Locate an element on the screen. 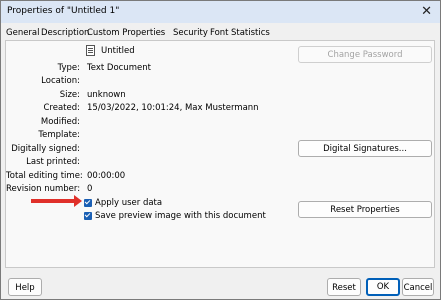  reset-properties-button: Reset Properties is located at coordinates (365, 209).